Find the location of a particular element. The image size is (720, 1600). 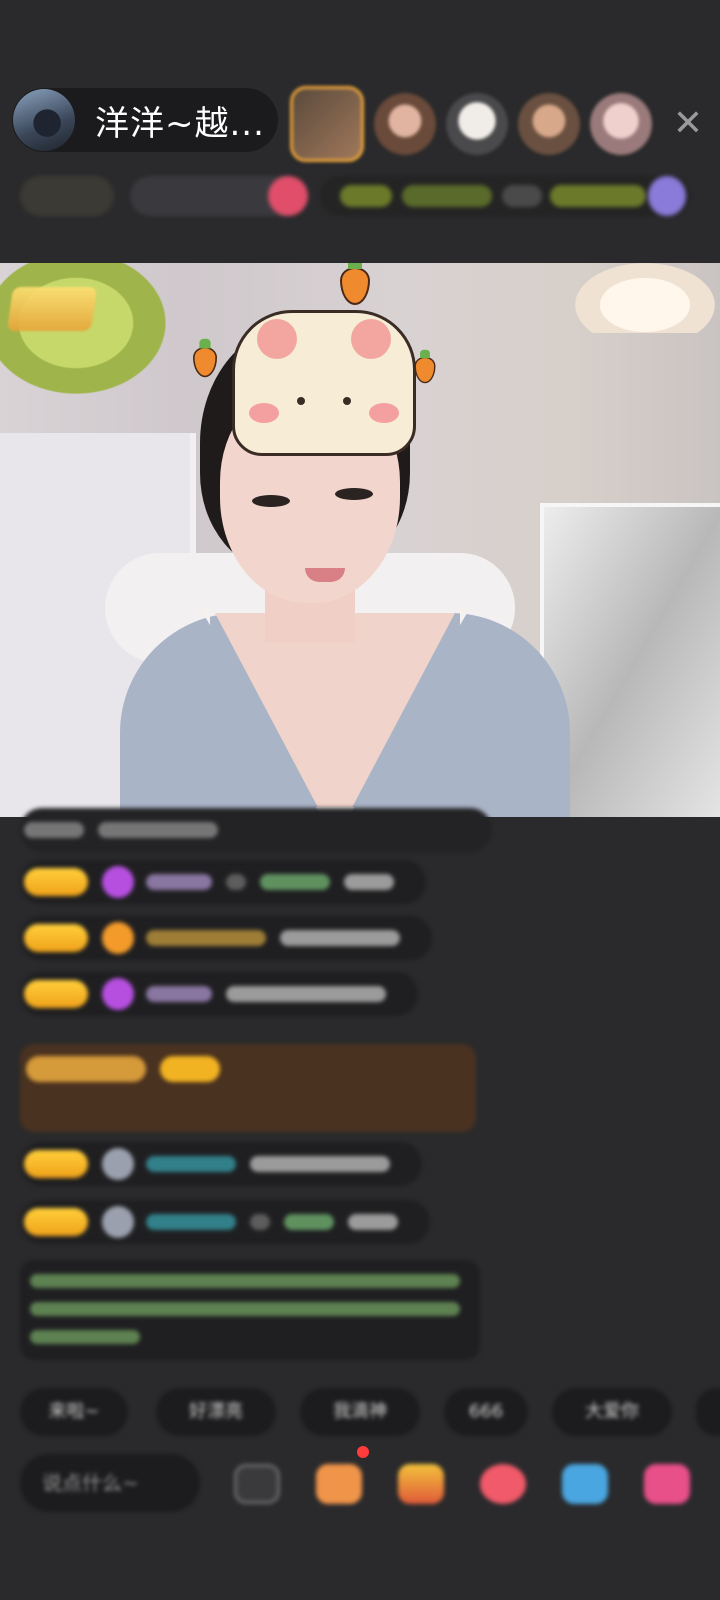

quick-reply-button is located at coordinates (708, 1412).